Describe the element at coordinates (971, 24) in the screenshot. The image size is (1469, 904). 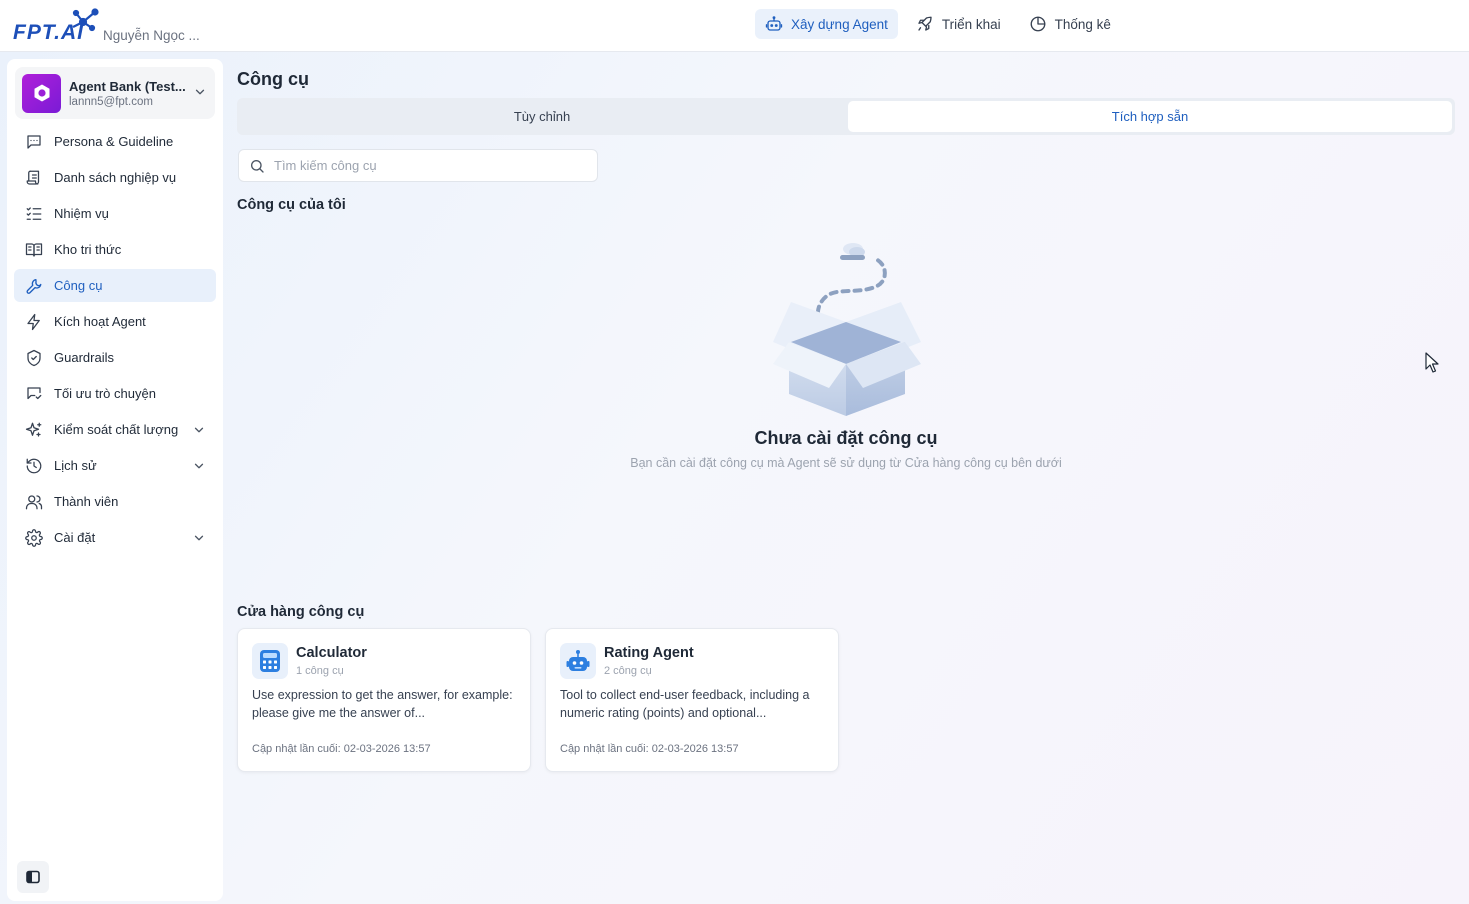
I see `nav-deploy-label: Triển khai` at that location.